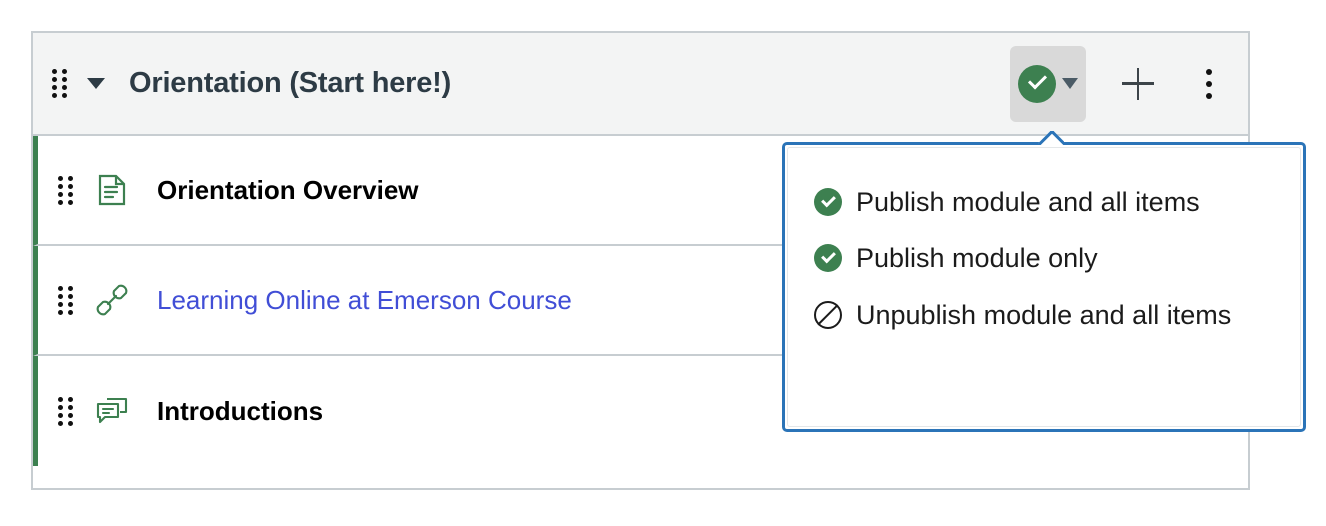 The width and height of the screenshot is (1326, 526). What do you see at coordinates (828, 314) in the screenshot?
I see `unpublished-ban-icon` at bounding box center [828, 314].